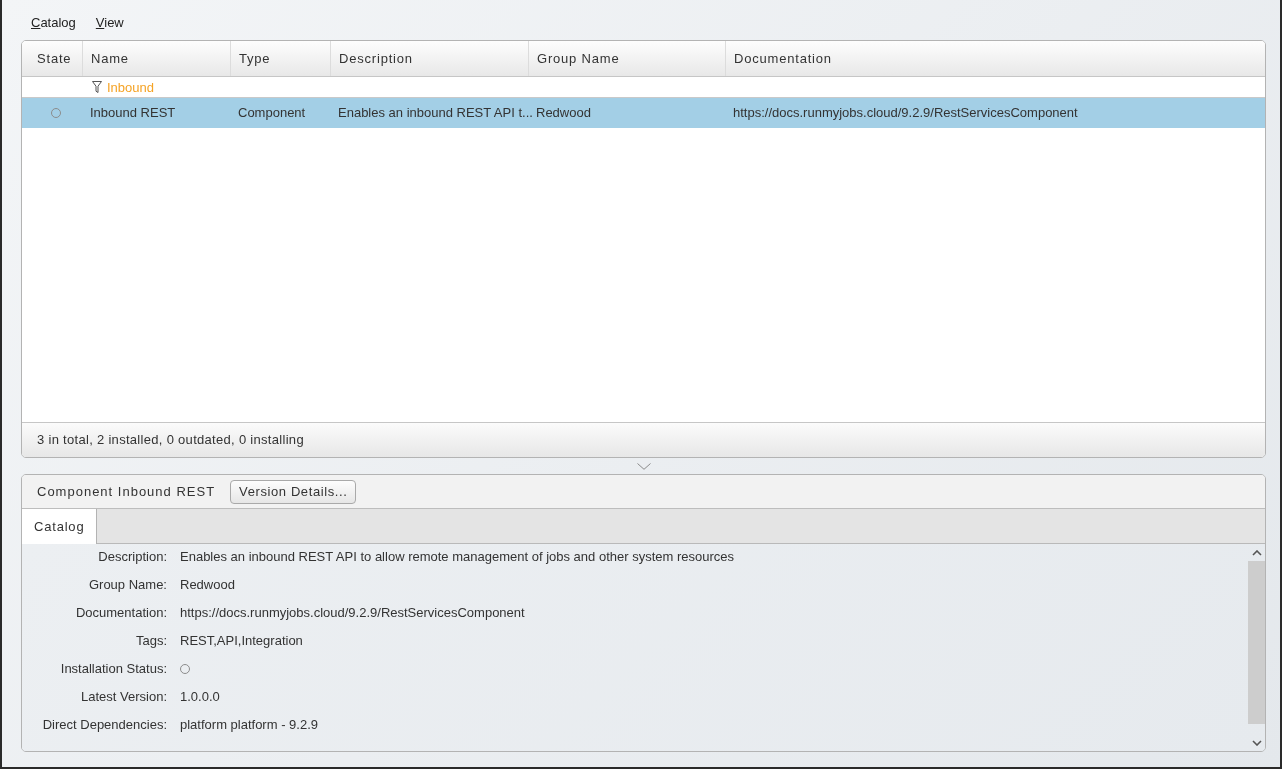 Image resolution: width=1282 pixels, height=769 pixels. What do you see at coordinates (104, 725) in the screenshot?
I see `property-label: Direct Dependencies:` at bounding box center [104, 725].